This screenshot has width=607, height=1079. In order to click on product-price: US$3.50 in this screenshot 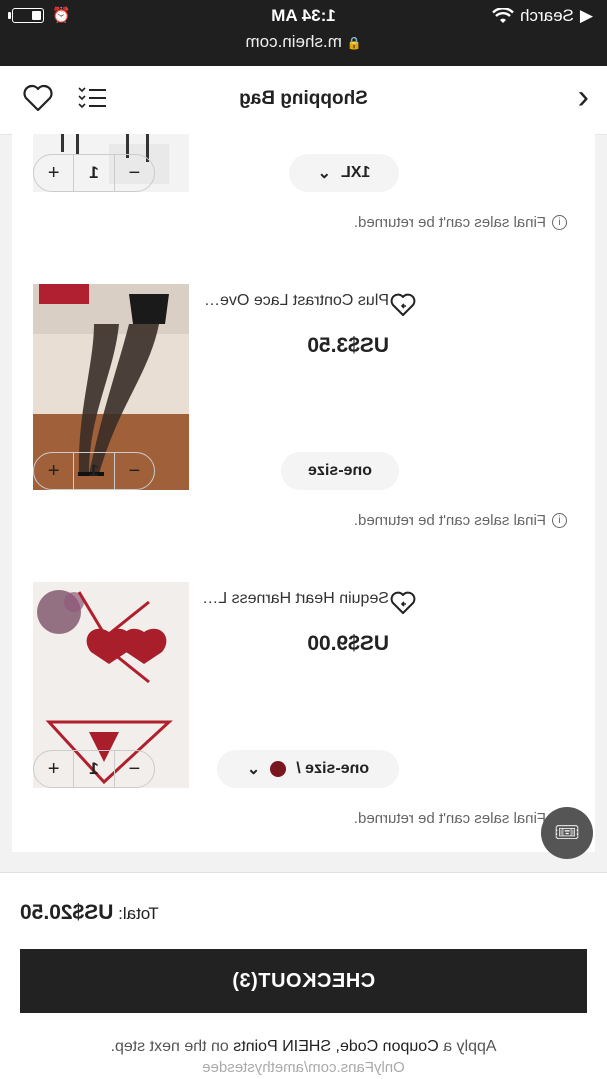, I will do `click(348, 345)`.